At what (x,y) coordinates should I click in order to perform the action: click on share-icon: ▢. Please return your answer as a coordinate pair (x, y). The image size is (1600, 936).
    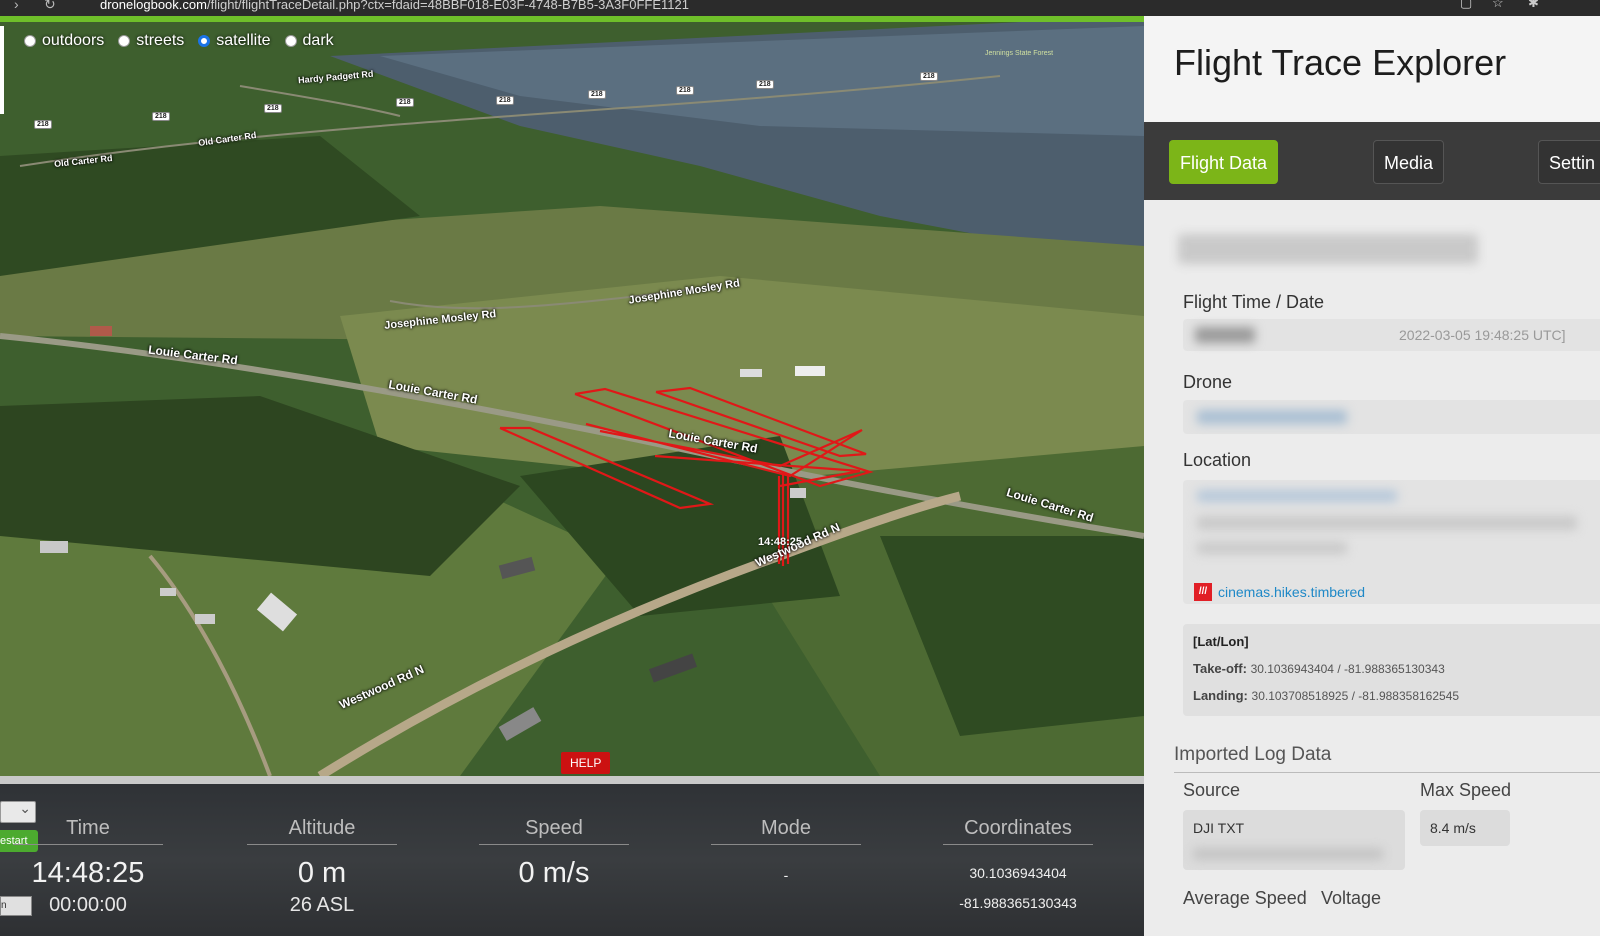
    Looking at the image, I should click on (1466, 5).